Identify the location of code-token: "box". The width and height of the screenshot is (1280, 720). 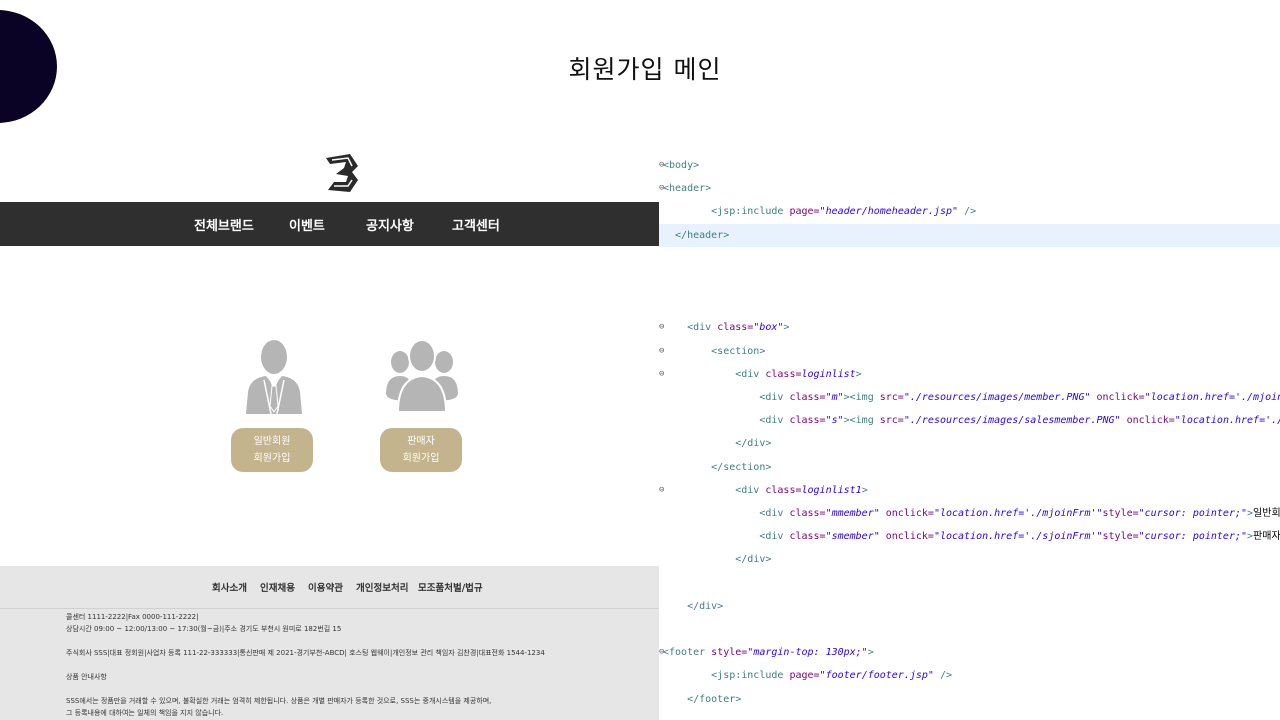
(768, 328).